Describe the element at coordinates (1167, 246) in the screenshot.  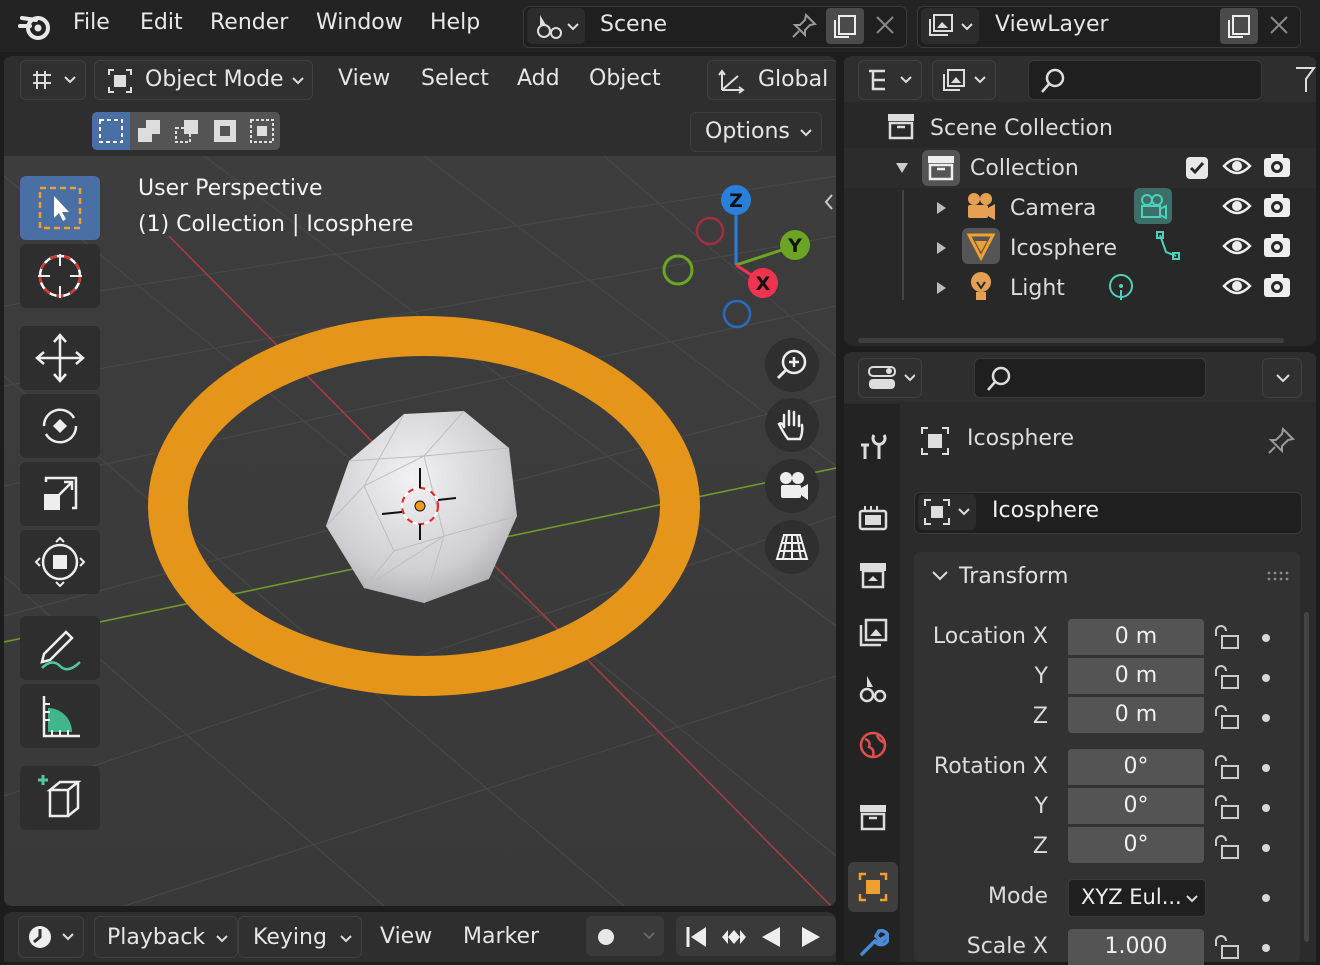
I see `mesh-data-icon` at that location.